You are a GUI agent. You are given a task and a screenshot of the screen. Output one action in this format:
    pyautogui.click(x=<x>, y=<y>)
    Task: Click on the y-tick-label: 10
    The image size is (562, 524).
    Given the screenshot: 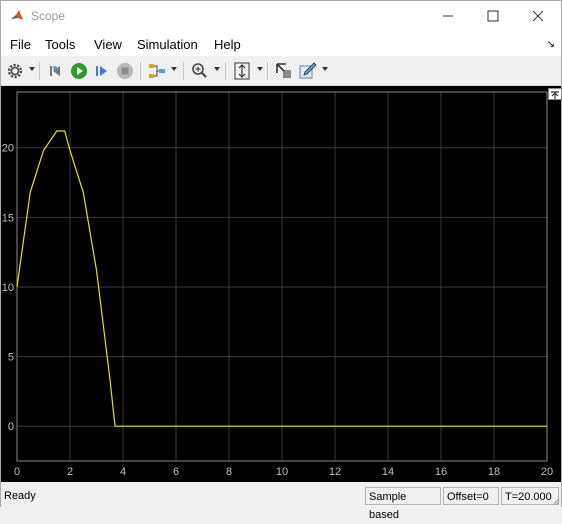 What is the action you would take?
    pyautogui.click(x=8, y=288)
    